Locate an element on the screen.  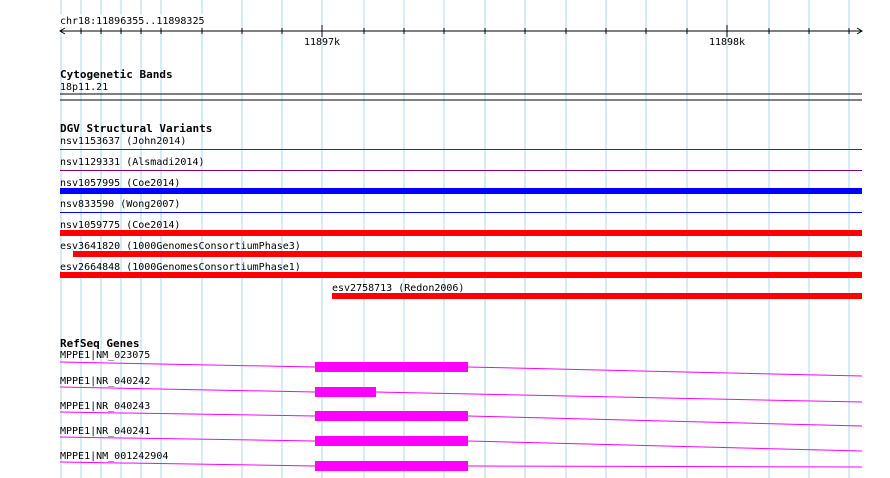
track-title: DGV Structural Variants is located at coordinates (136, 128).